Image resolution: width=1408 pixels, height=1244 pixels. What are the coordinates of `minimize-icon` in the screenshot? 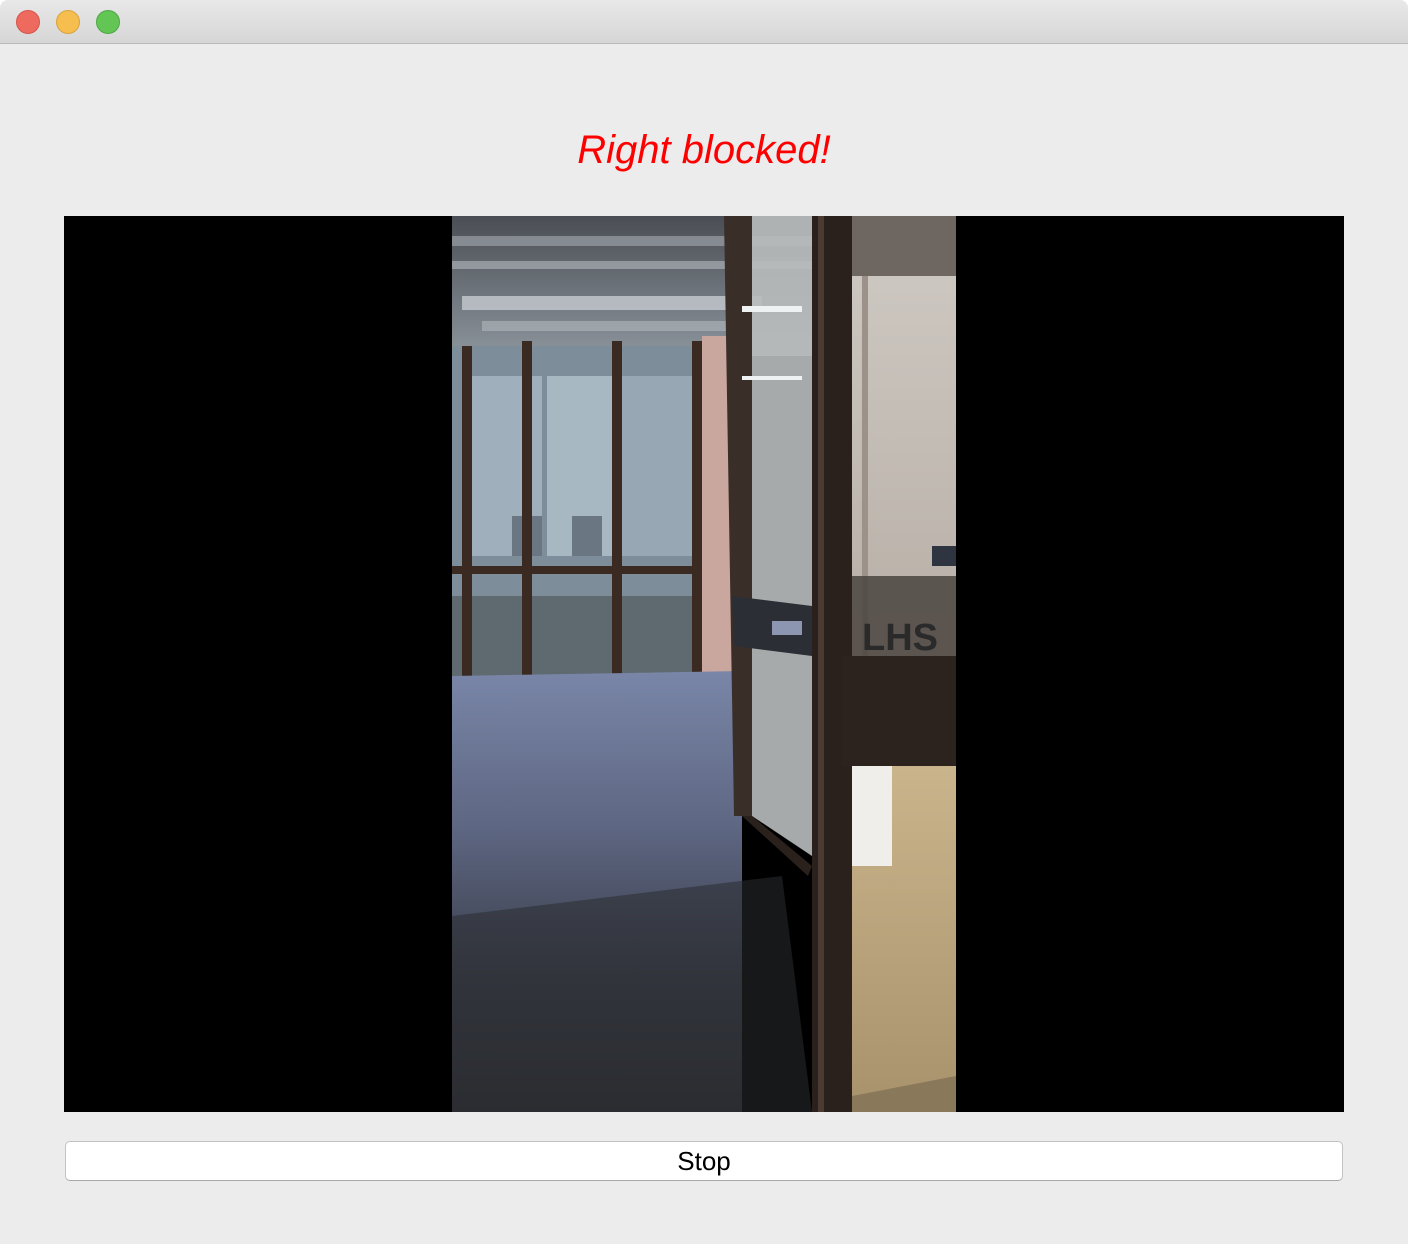 It's located at (68, 22).